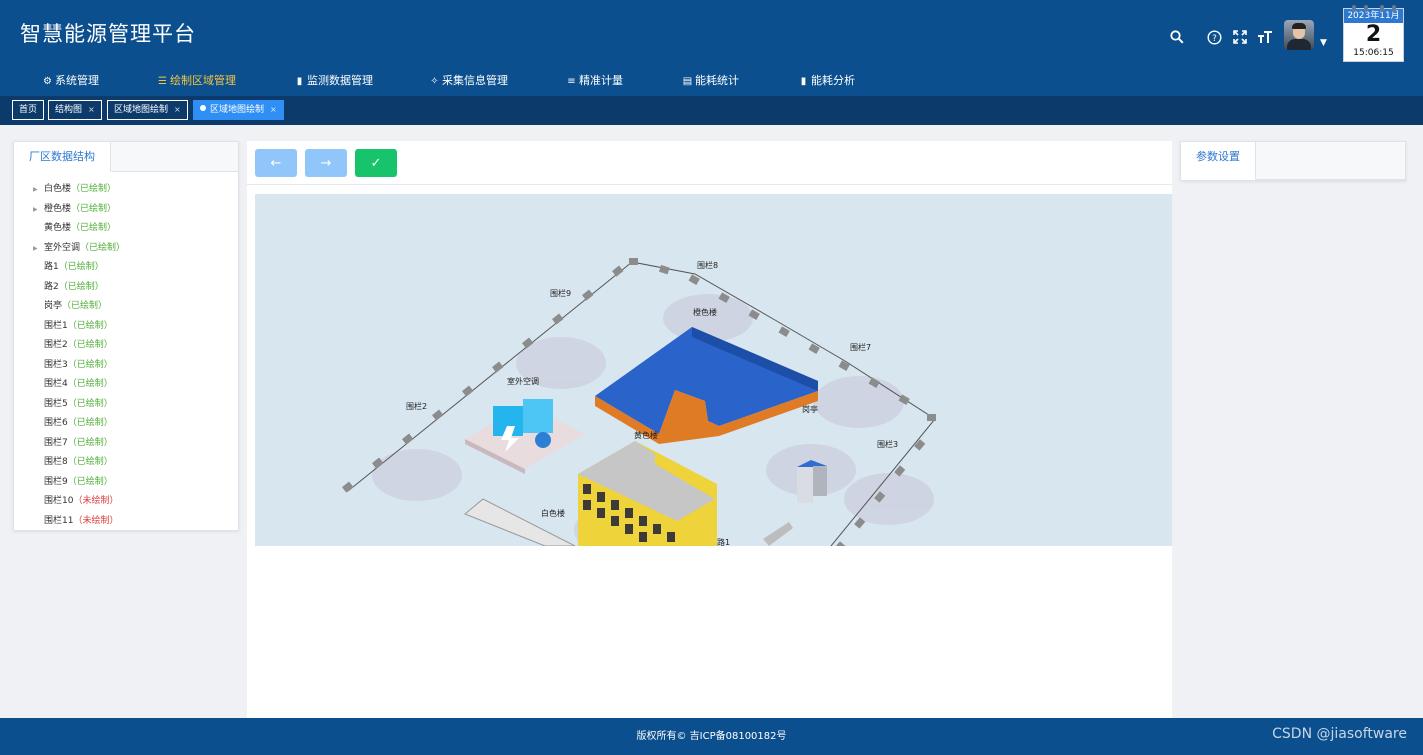 This screenshot has height=755, width=1423. I want to click on map-label-fence9: 围栏9, so click(560, 293).